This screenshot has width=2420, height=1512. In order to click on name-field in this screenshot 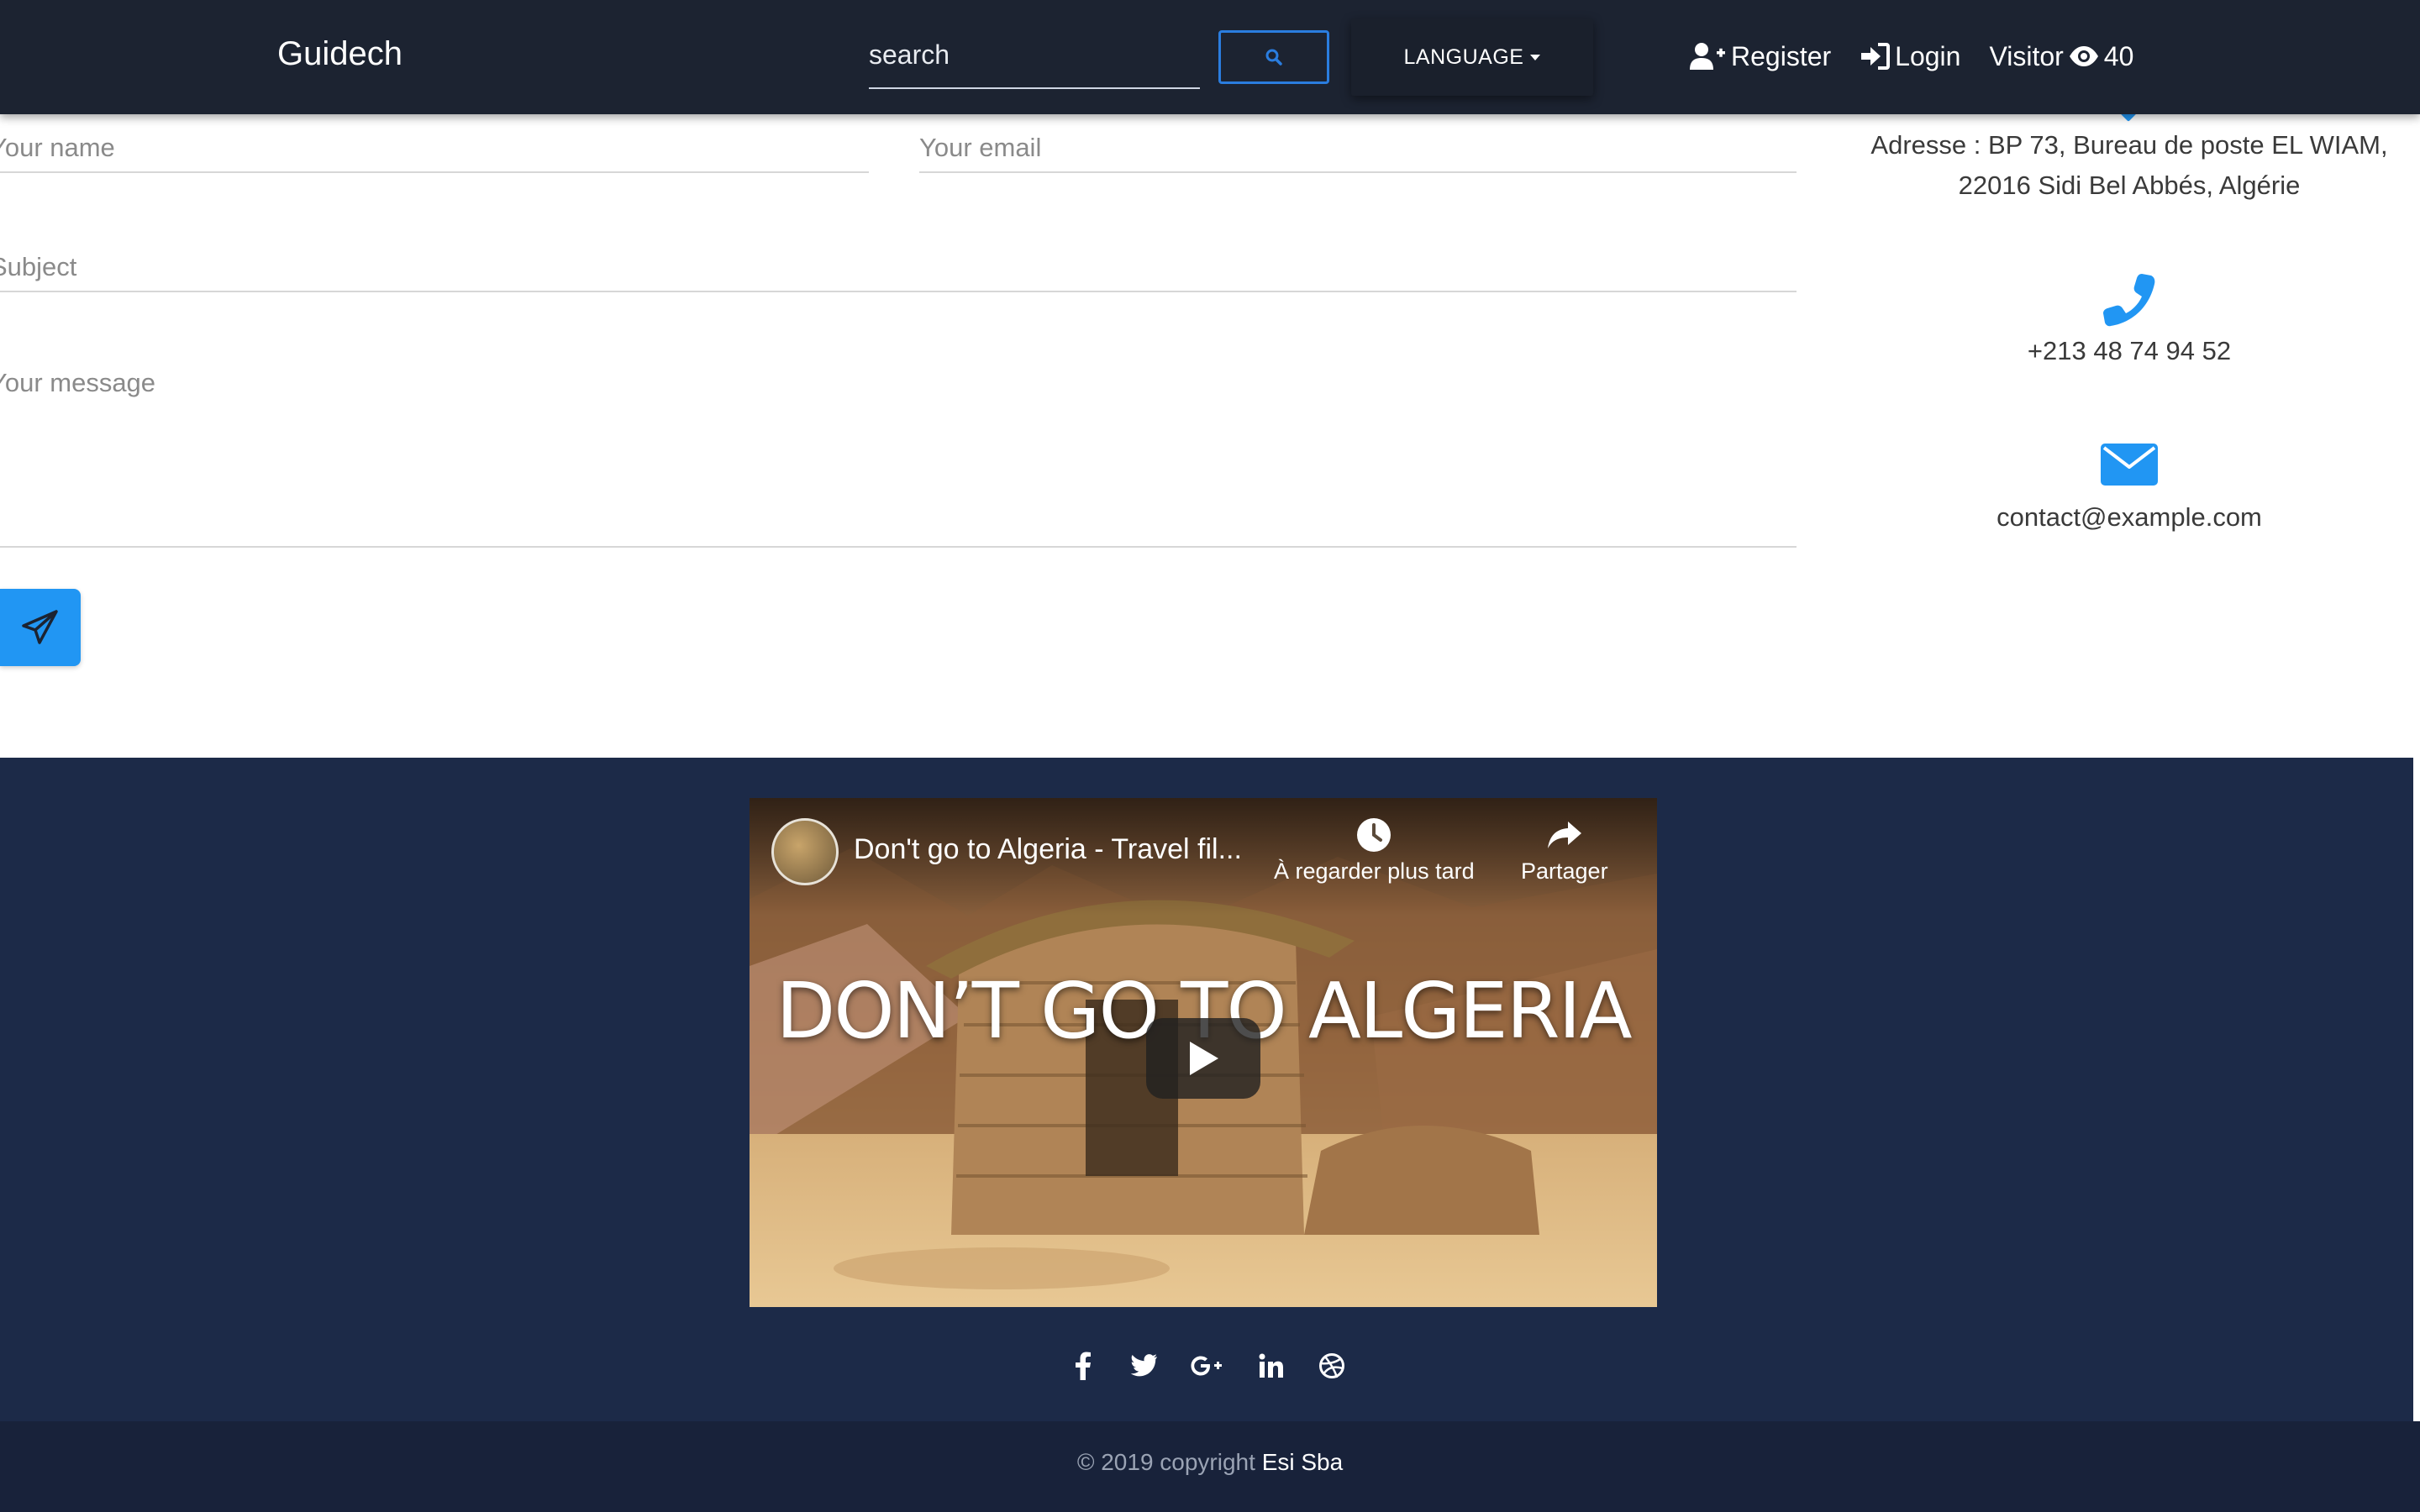, I will do `click(435, 148)`.